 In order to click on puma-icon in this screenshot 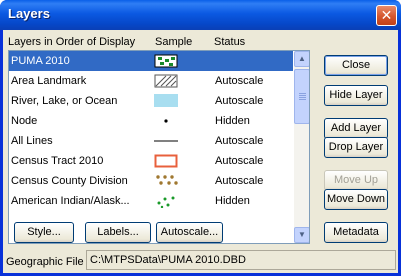, I will do `click(167, 61)`.